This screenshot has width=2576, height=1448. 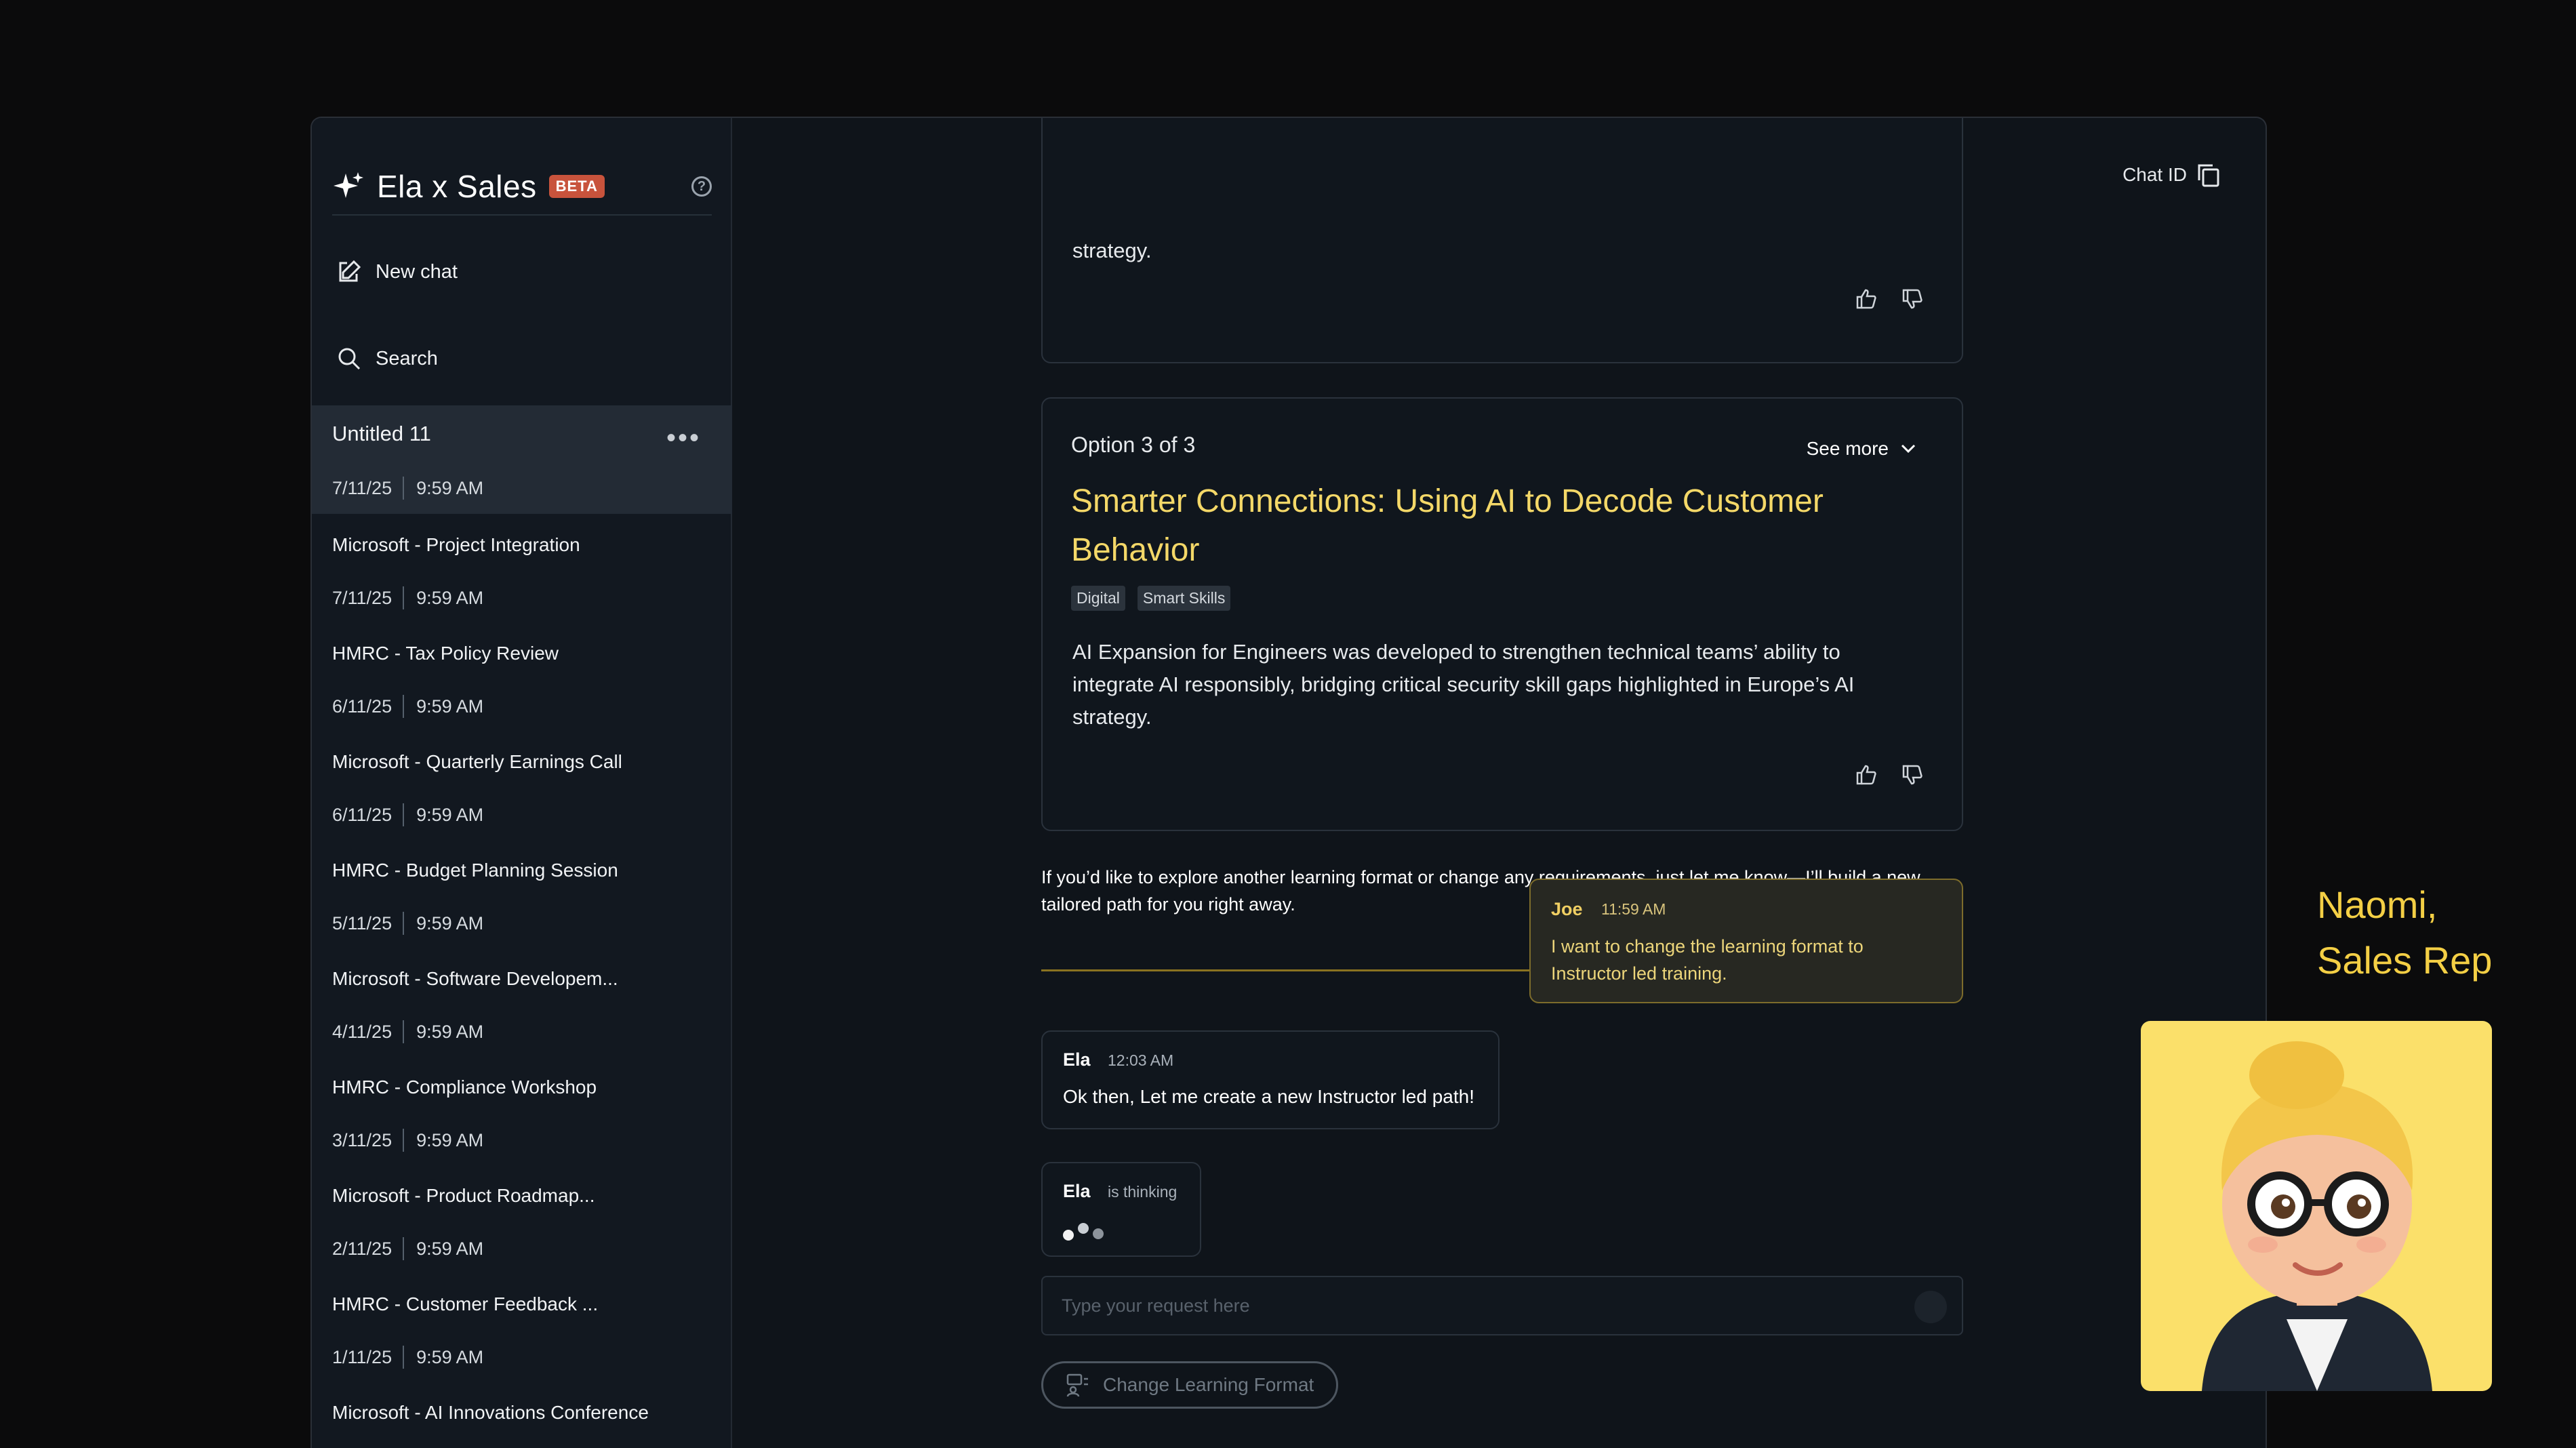 I want to click on chat-meta: 1/11/25 9:59 AM, so click(x=407, y=1357).